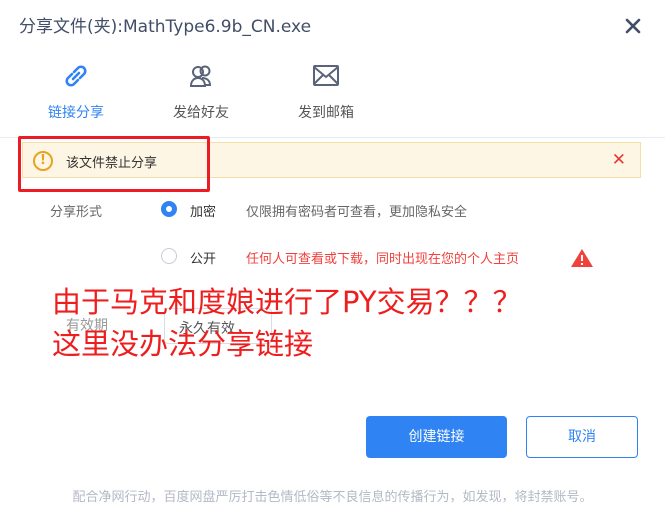 Image resolution: width=665 pixels, height=516 pixels. What do you see at coordinates (165, 27) in the screenshot?
I see `dialog-title: 分享文件(夹):MathType6.9b_CN.exe` at bounding box center [165, 27].